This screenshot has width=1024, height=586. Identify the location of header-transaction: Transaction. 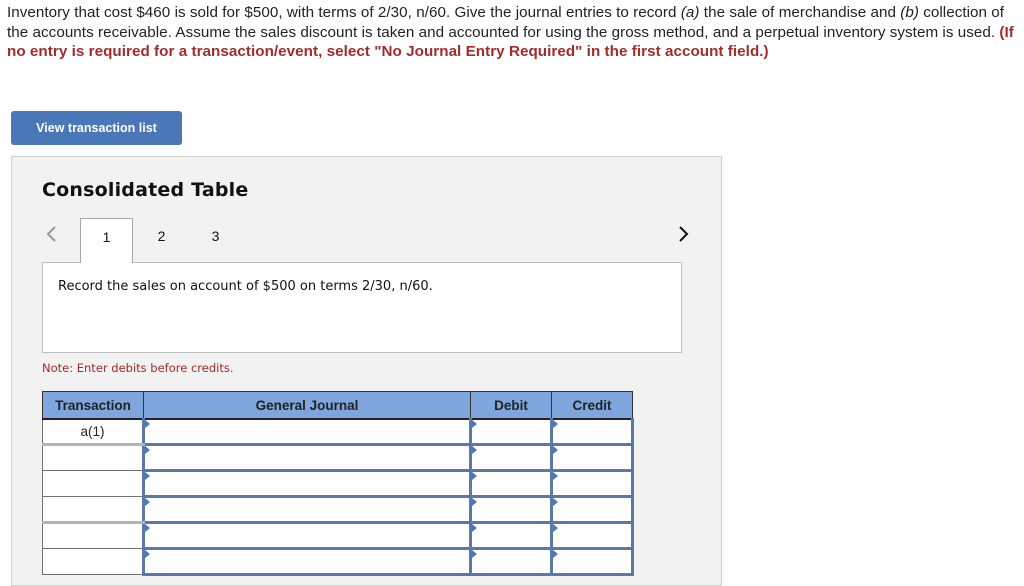
(93, 405).